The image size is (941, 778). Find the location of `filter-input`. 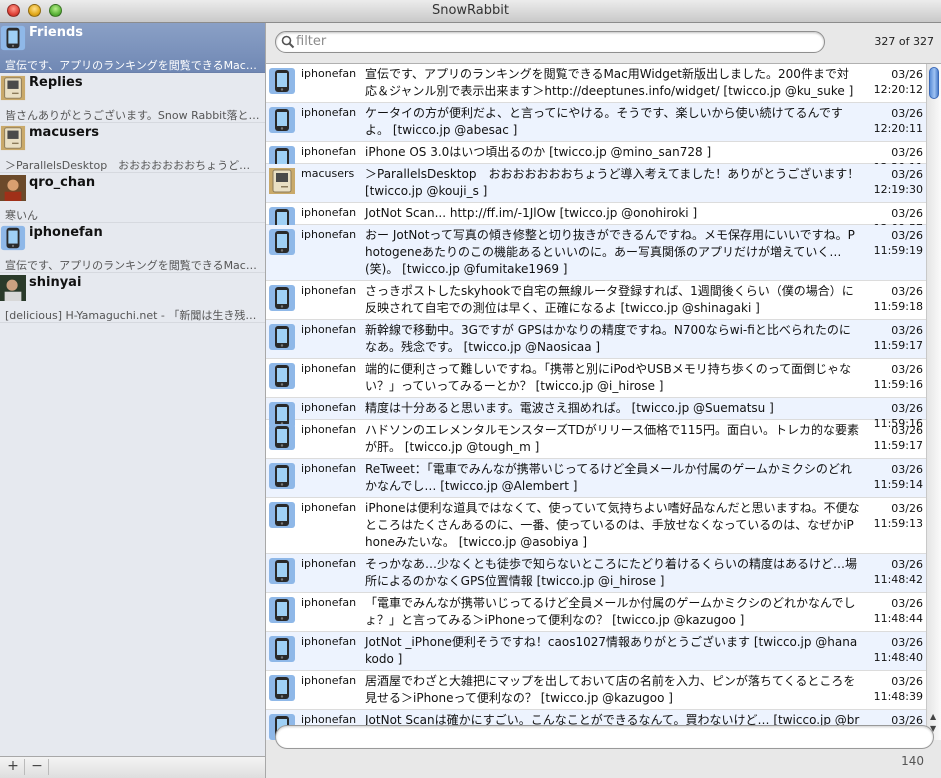

filter-input is located at coordinates (551, 41).